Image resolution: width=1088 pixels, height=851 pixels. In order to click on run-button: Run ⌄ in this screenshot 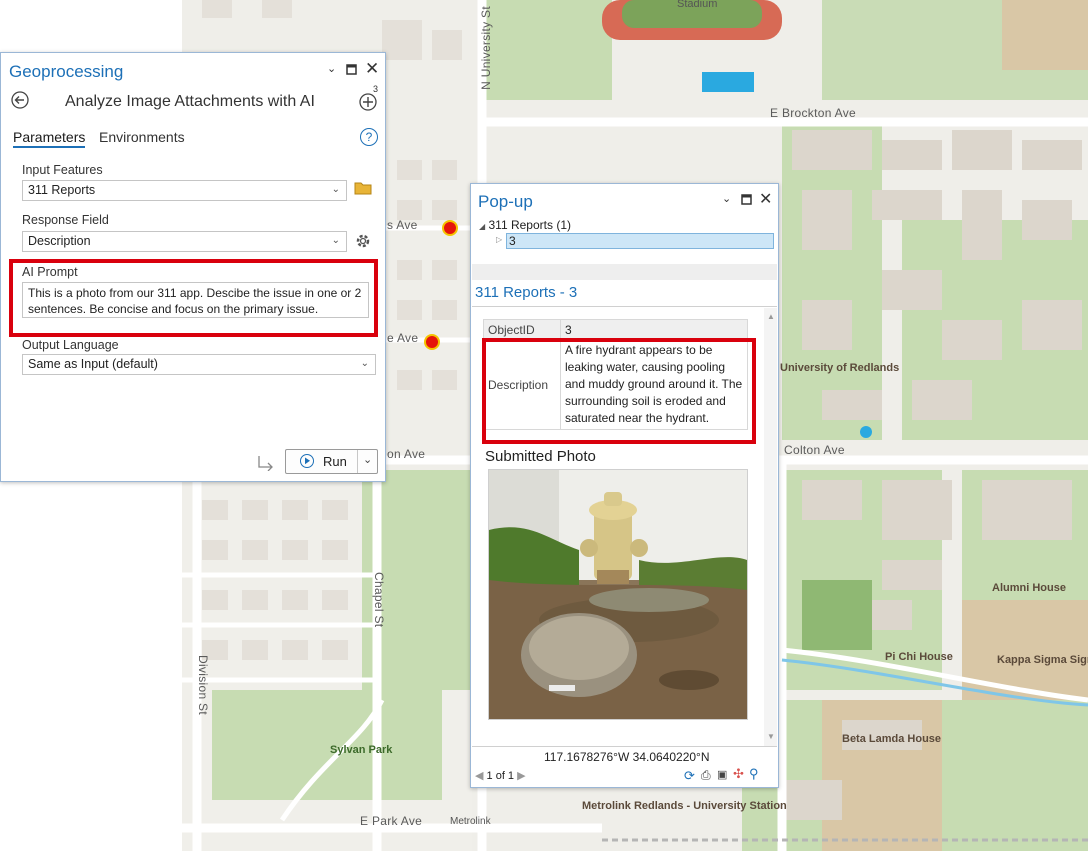, I will do `click(331, 461)`.